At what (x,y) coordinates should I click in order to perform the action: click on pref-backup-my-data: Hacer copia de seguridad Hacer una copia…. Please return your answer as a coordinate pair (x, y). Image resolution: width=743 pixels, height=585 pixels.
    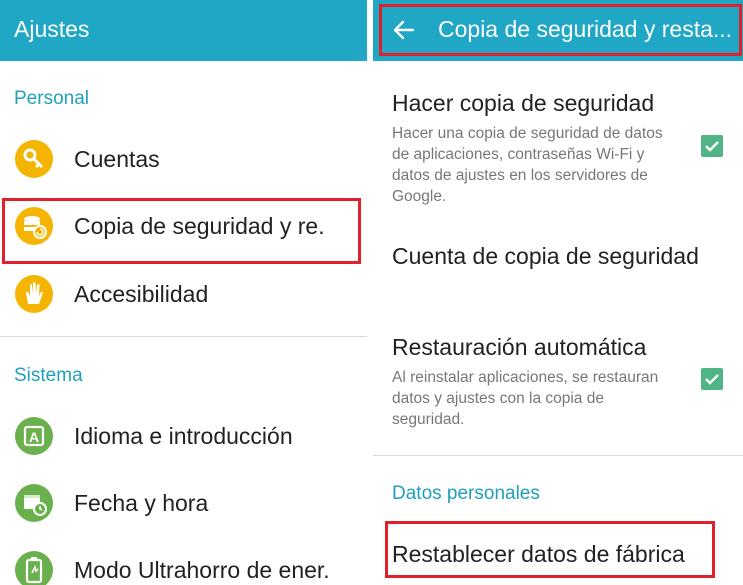
    Looking at the image, I should click on (557, 148).